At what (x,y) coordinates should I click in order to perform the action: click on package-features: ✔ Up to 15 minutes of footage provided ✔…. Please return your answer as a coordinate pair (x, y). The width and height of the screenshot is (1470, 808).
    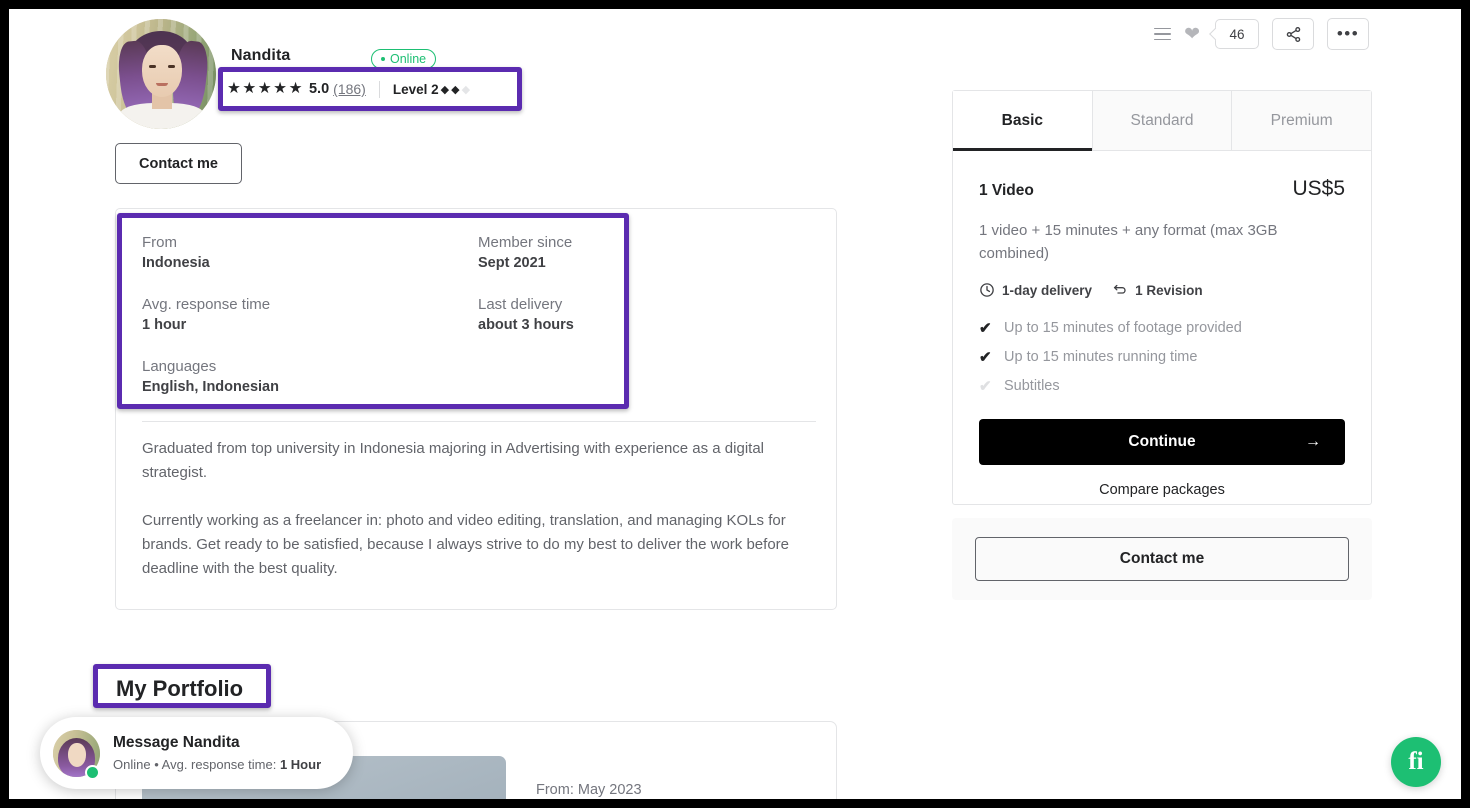
    Looking at the image, I should click on (1162, 357).